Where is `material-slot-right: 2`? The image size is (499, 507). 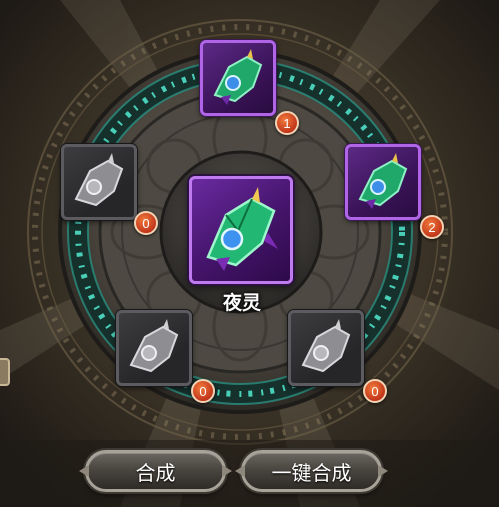 material-slot-right: 2 is located at coordinates (394, 191).